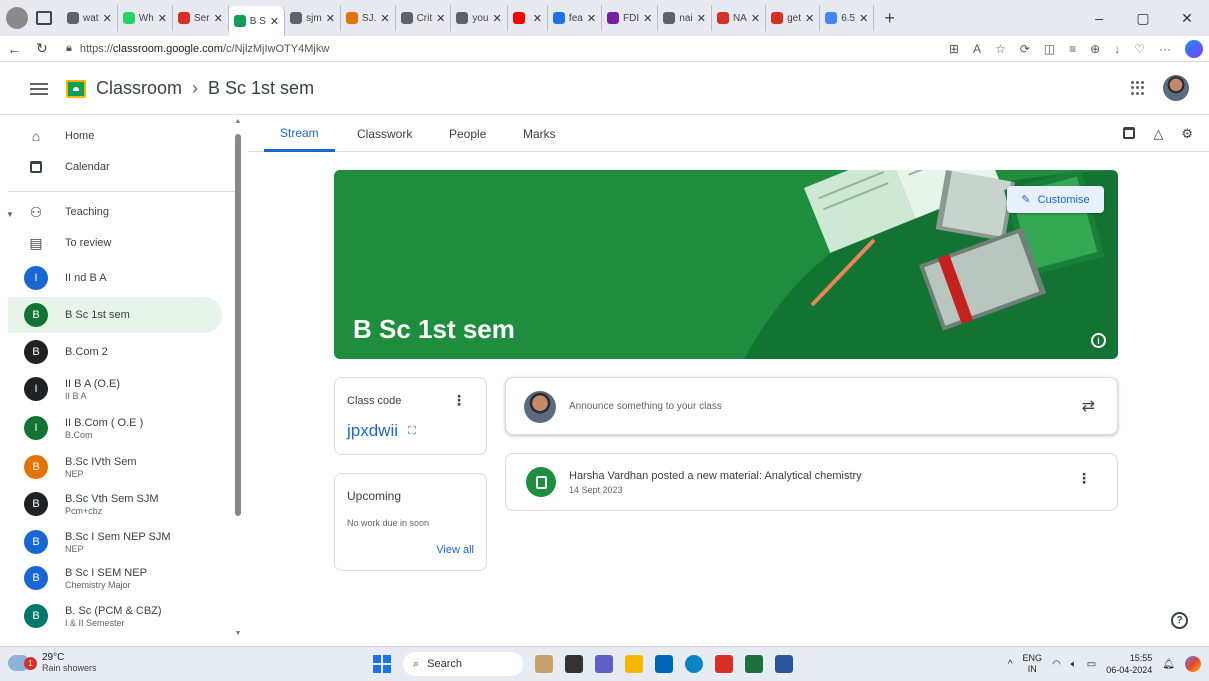 The width and height of the screenshot is (1209, 681). What do you see at coordinates (44, 18) in the screenshot?
I see `tab-actions-icon` at bounding box center [44, 18].